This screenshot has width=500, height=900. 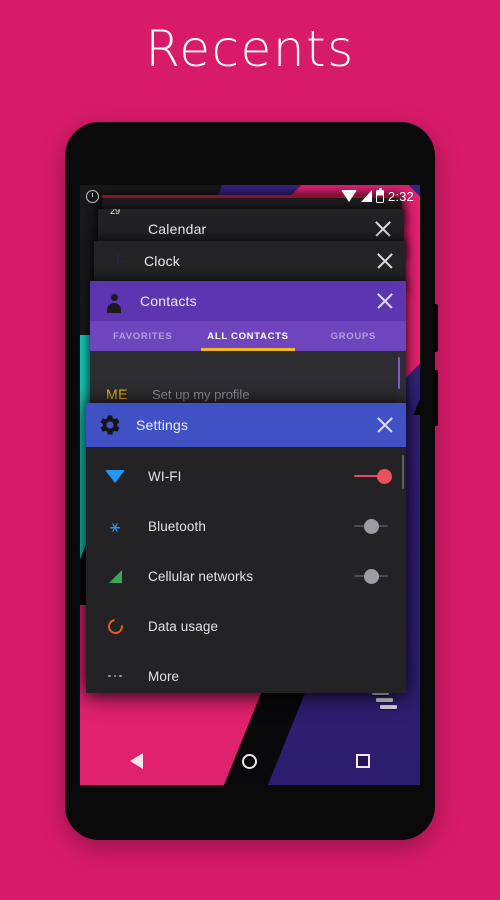 I want to click on list-item-me: ME Set up my profile, so click(x=248, y=394).